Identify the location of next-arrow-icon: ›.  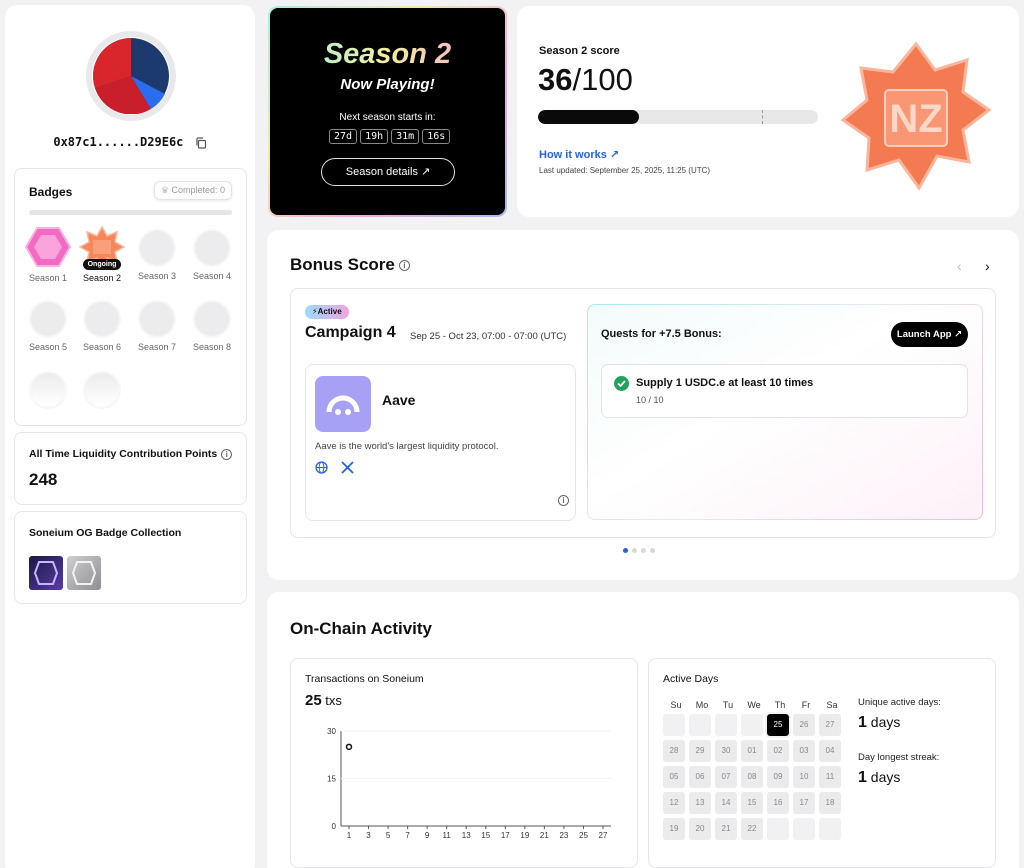
(987, 266).